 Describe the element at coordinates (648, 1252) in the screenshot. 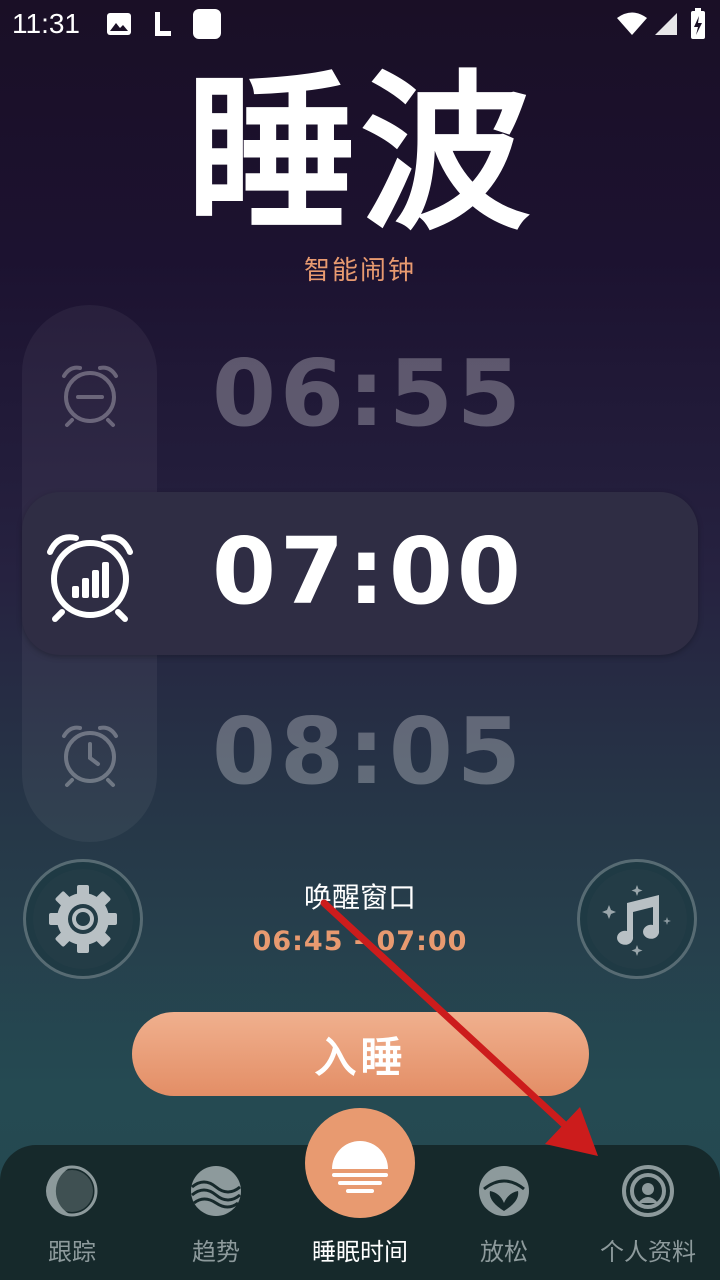

I see `nav-label-profile: 个人资料` at that location.